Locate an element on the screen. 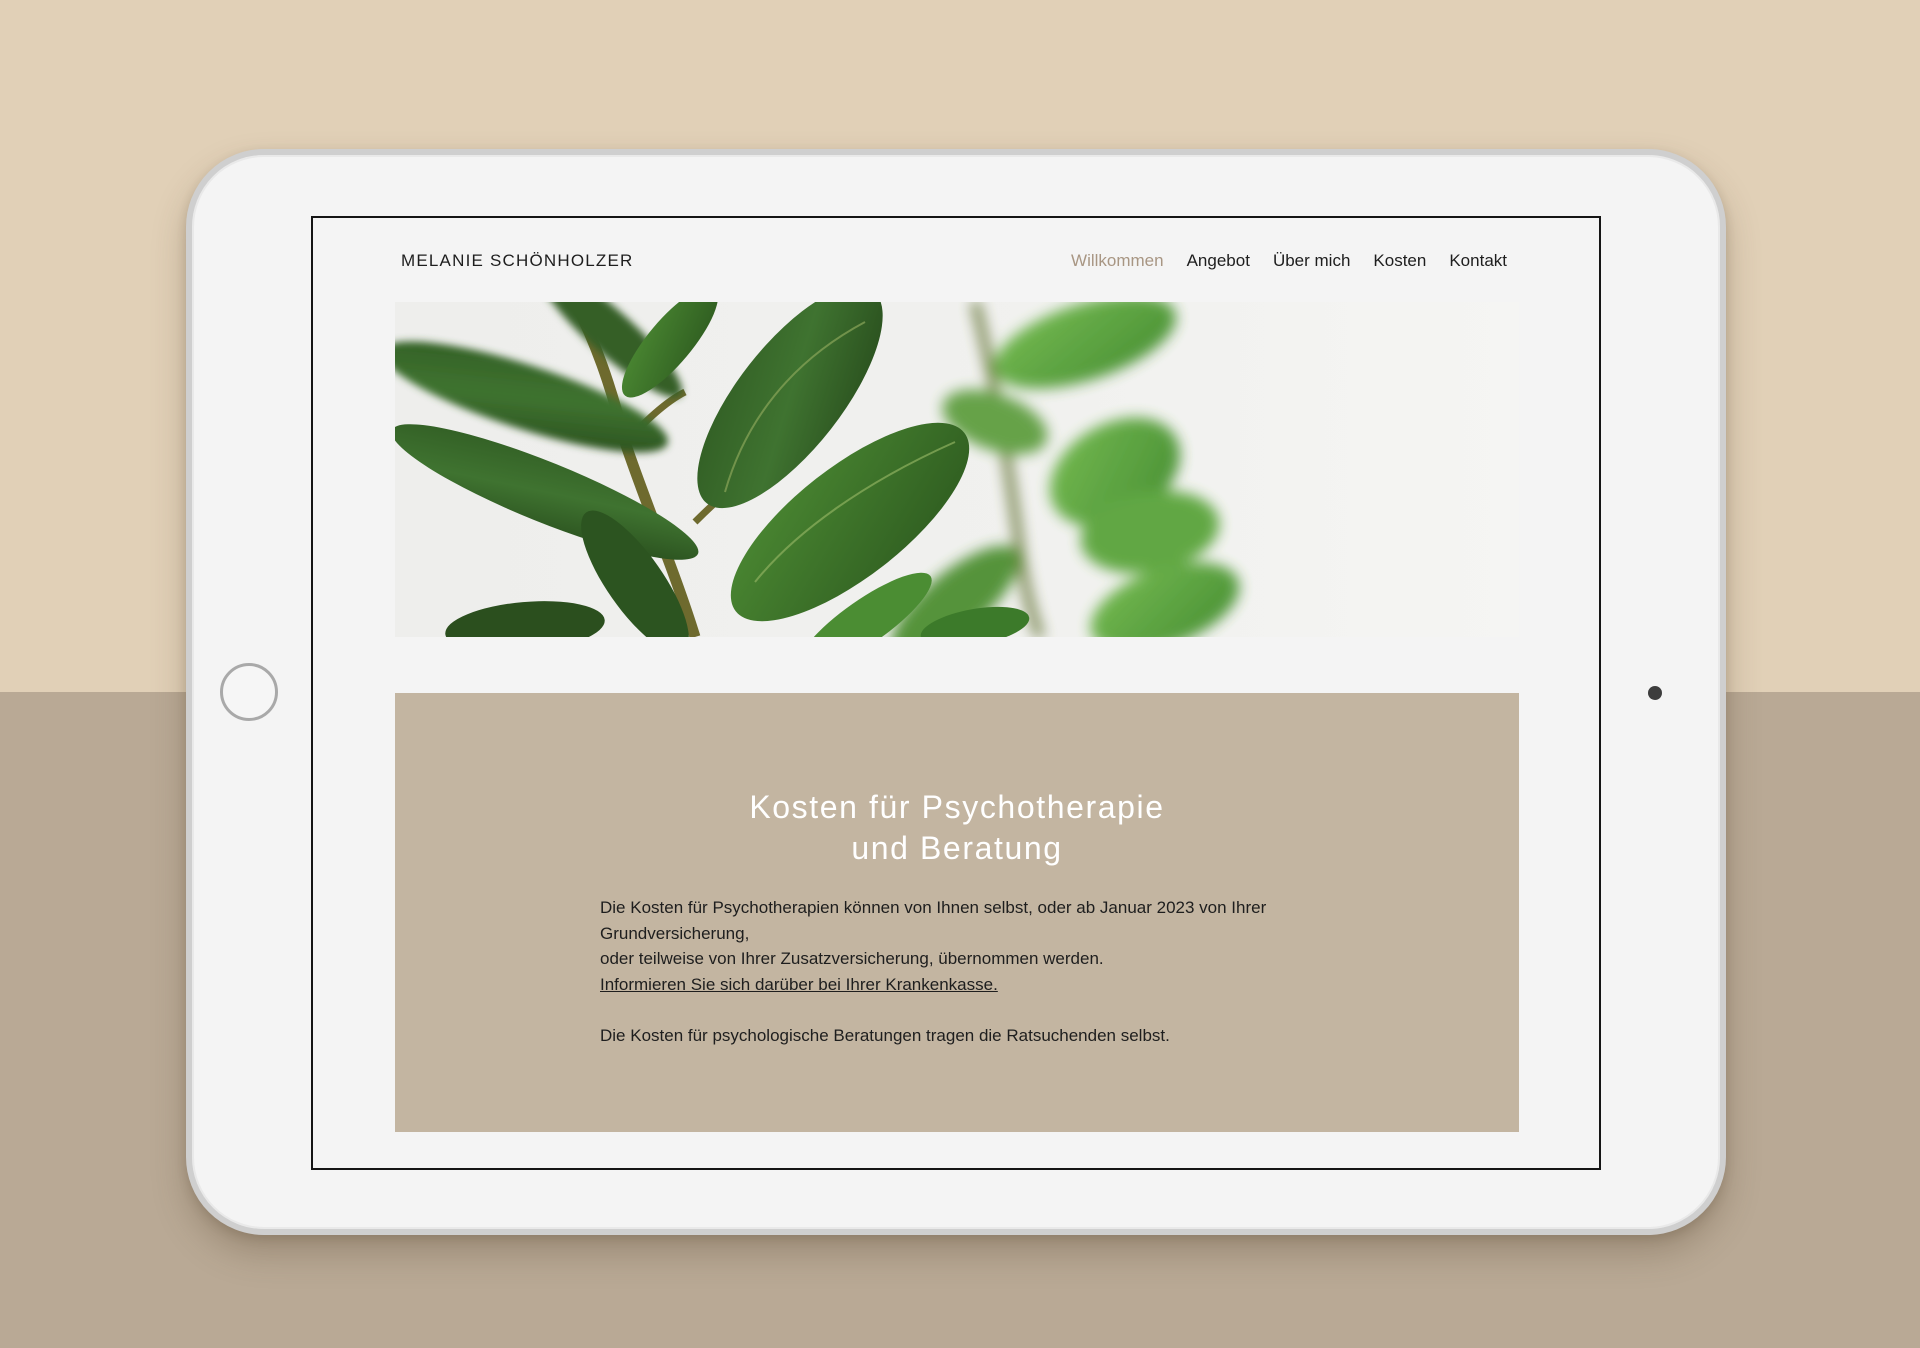 The image size is (1920, 1348). site-title: MELANIE SCHÖNHOLZER is located at coordinates (517, 261).